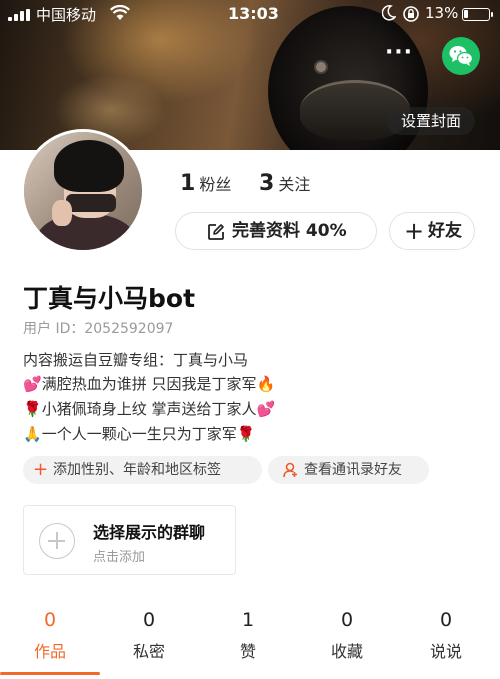 This screenshot has height=679, width=500. What do you see at coordinates (19, 15) in the screenshot?
I see `signal-icon` at bounding box center [19, 15].